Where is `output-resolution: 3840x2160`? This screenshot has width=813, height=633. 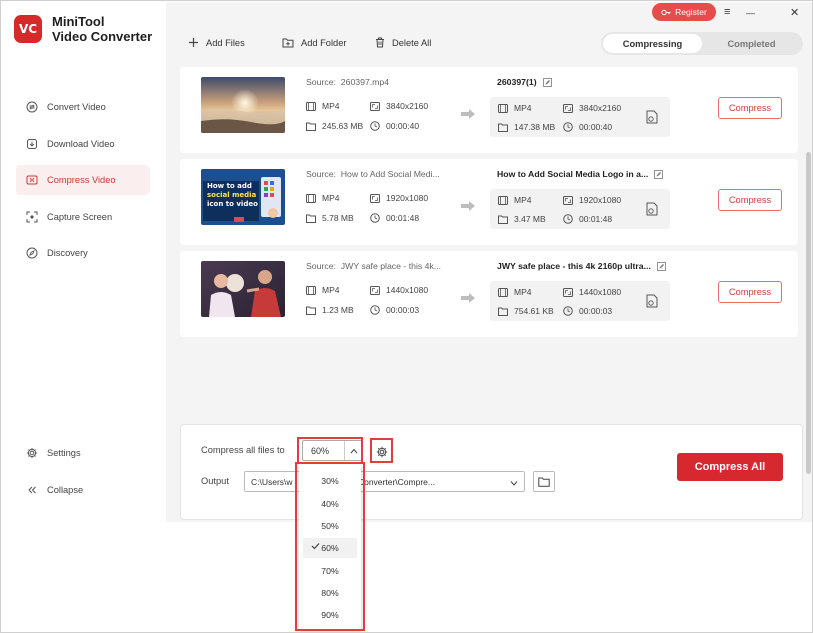 output-resolution: 3840x2160 is located at coordinates (592, 108).